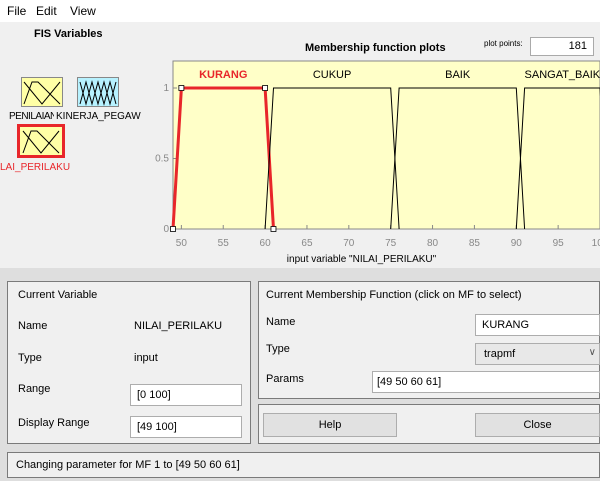  I want to click on x-tick-label: 70, so click(349, 243).